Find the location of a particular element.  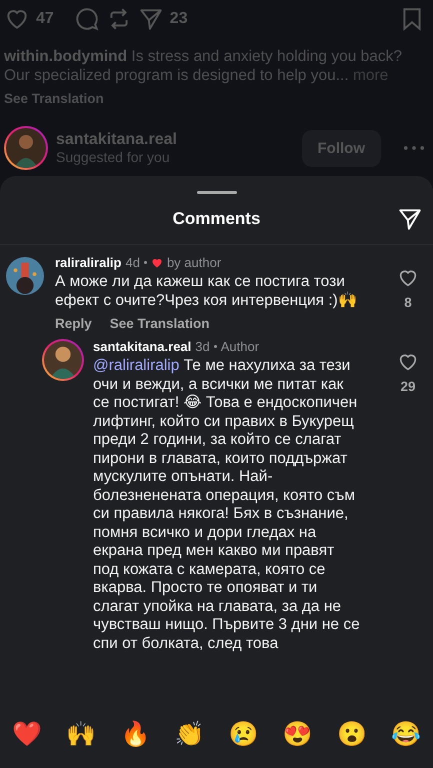

username: santakitana.real is located at coordinates (142, 346).